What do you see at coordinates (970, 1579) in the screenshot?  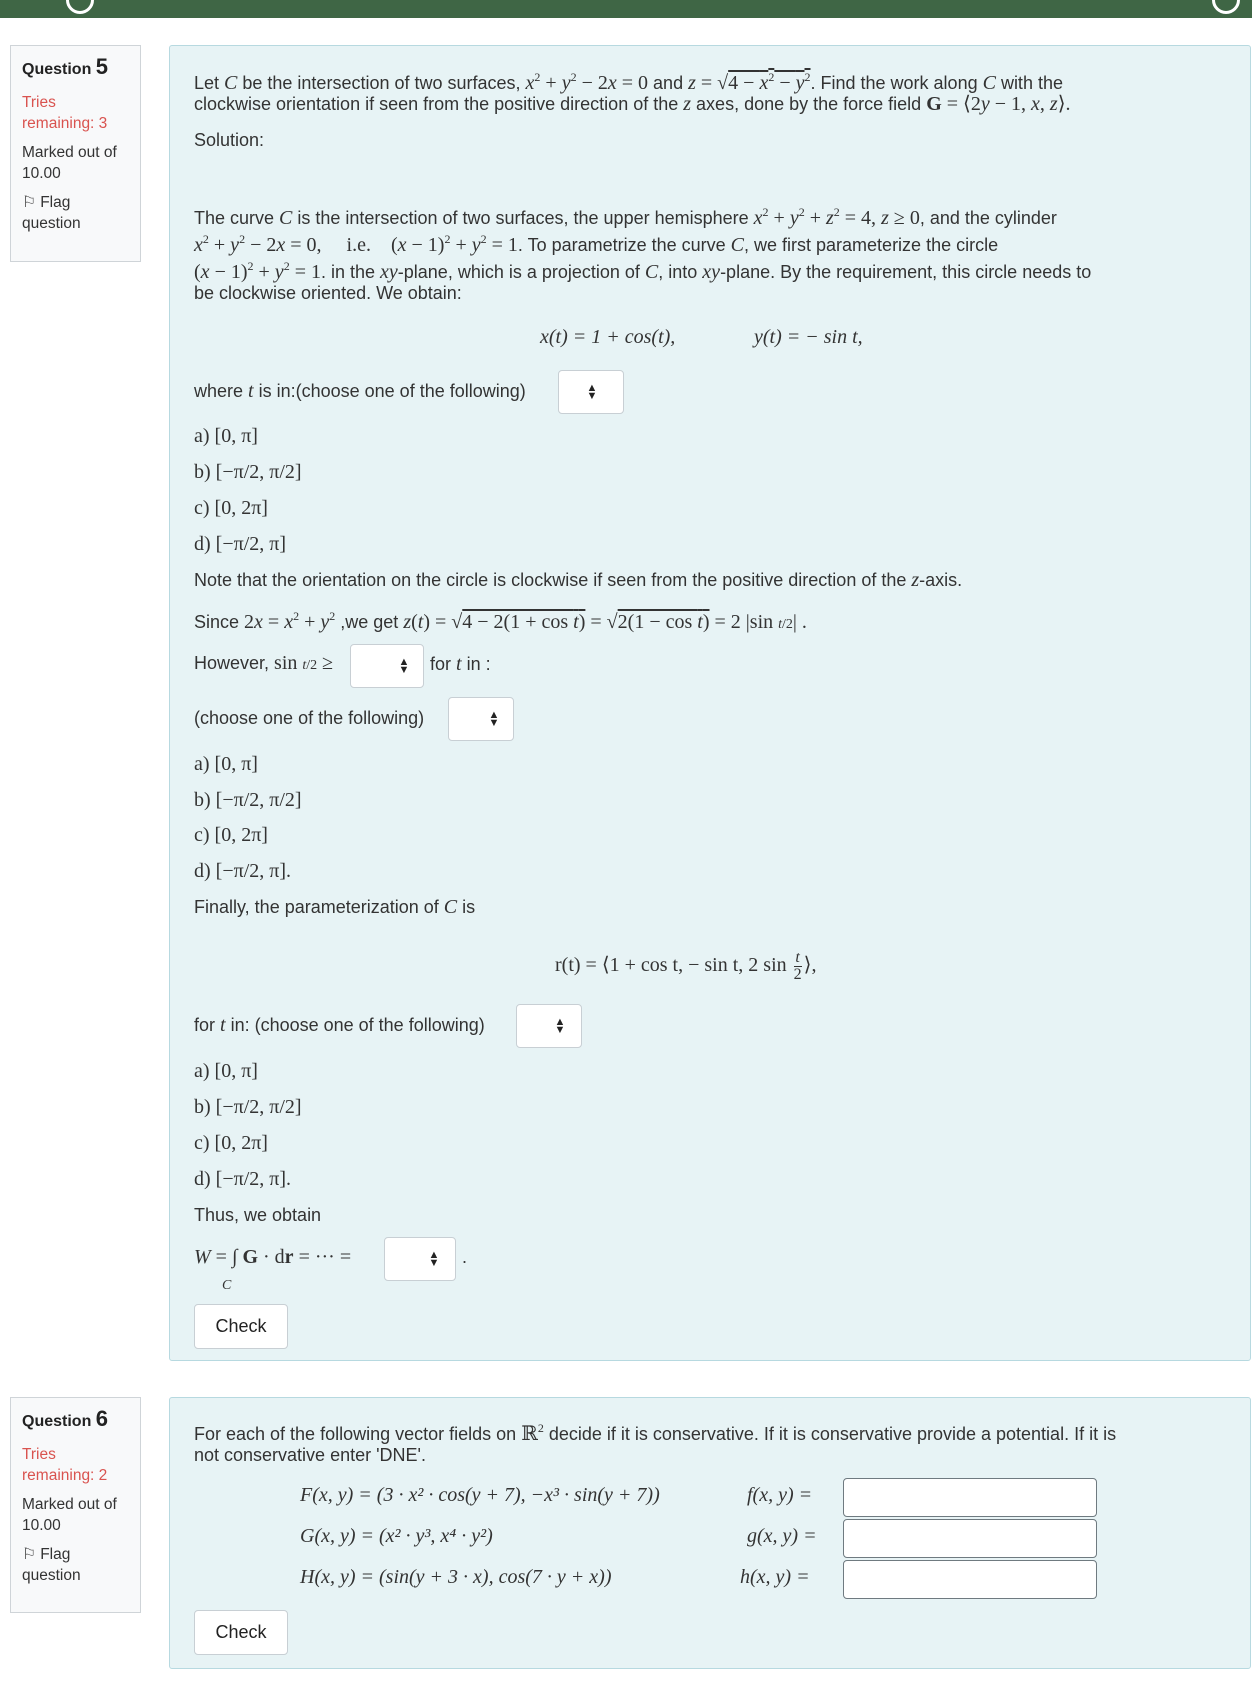 I see `potential-input-h` at bounding box center [970, 1579].